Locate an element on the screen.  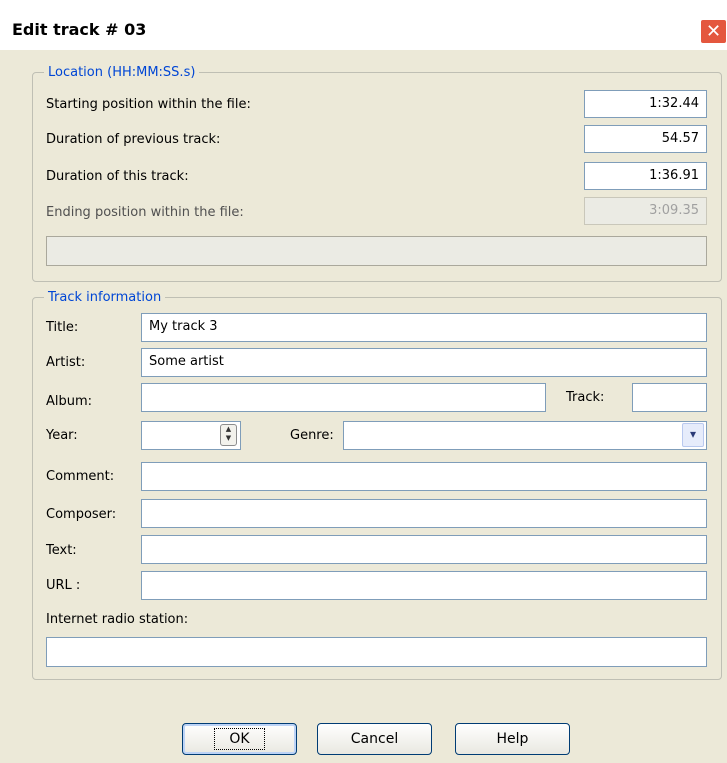
cancel-button: Cancel is located at coordinates (374, 739).